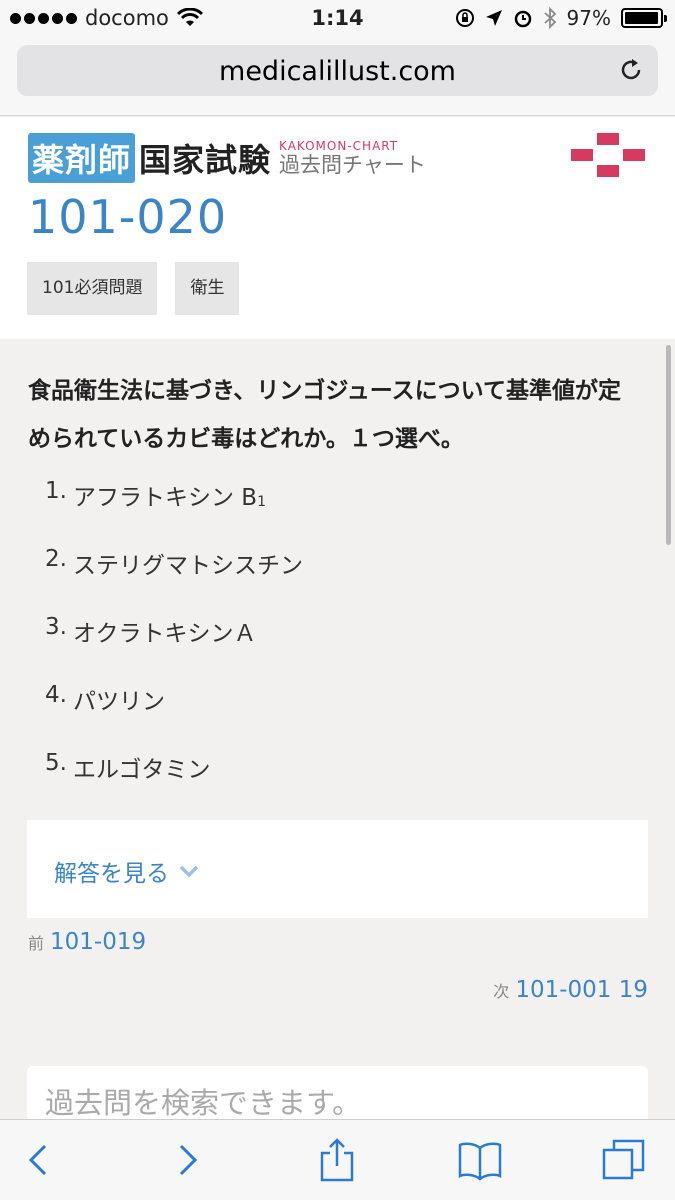 This screenshot has height=1200, width=675. I want to click on choice-label: パツリン, so click(119, 702).